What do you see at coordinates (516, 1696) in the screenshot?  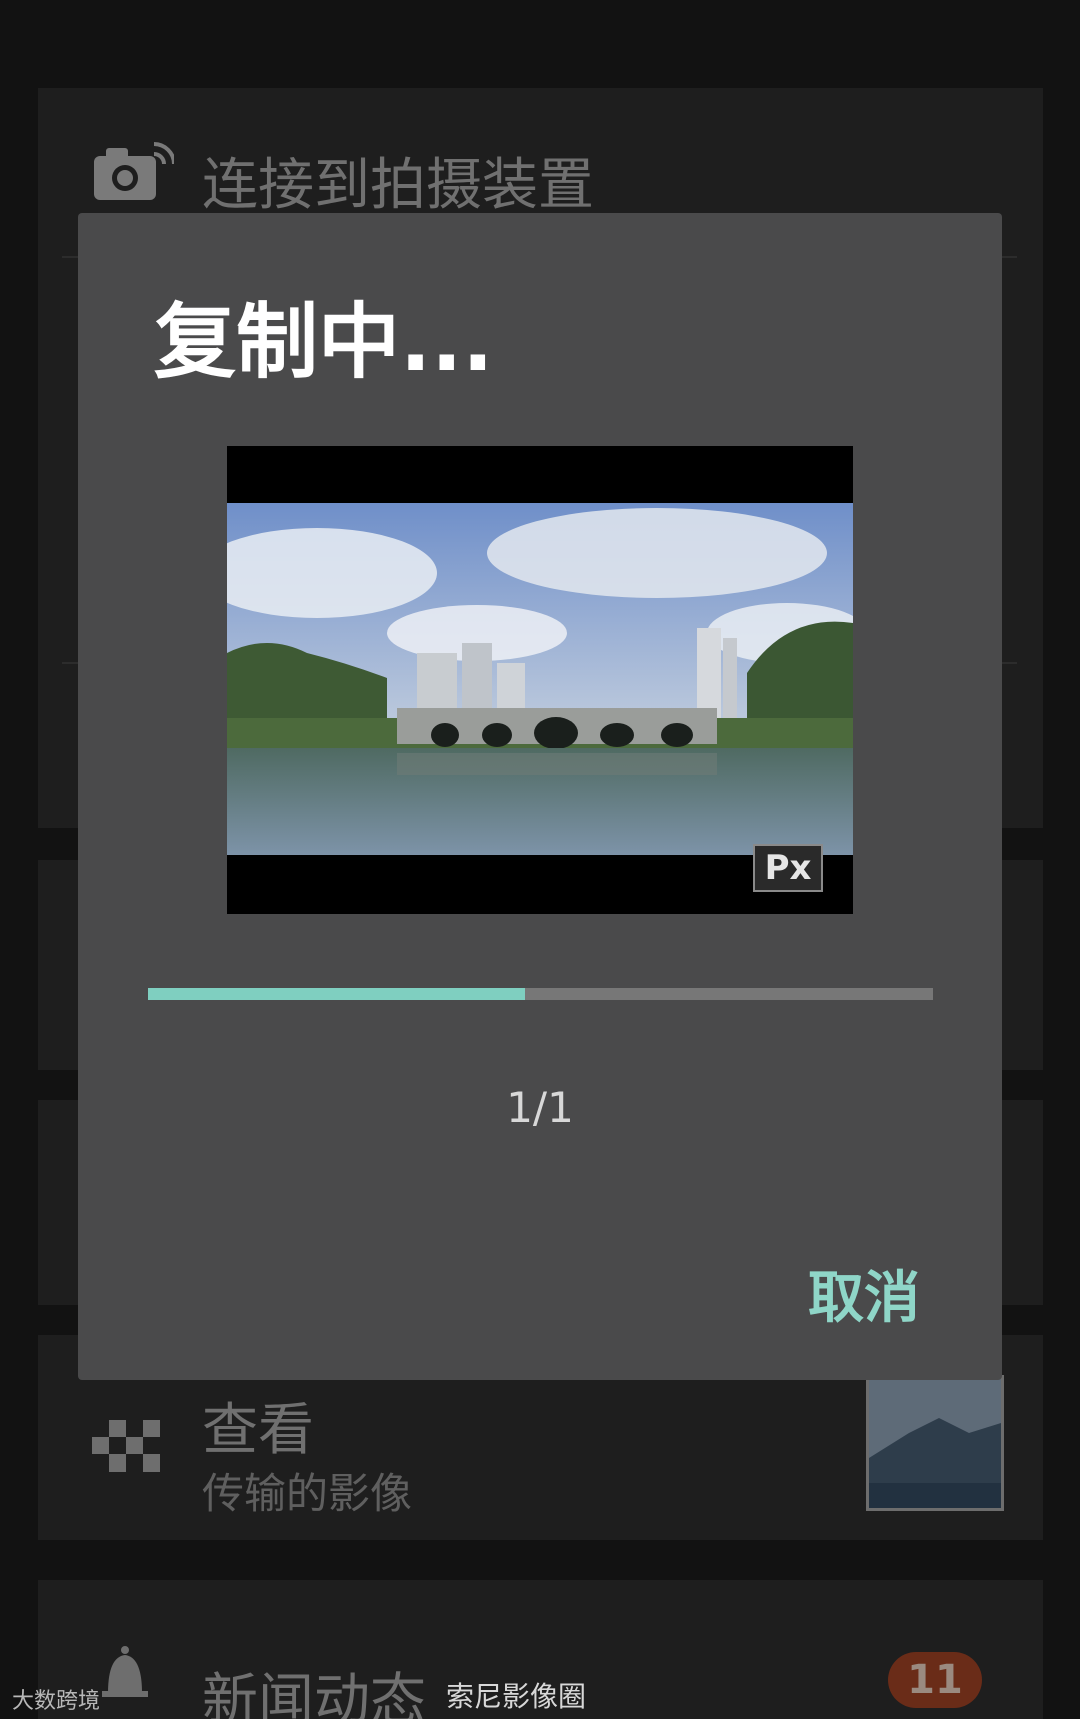 I see `watermark-right: 索尼影像圈` at bounding box center [516, 1696].